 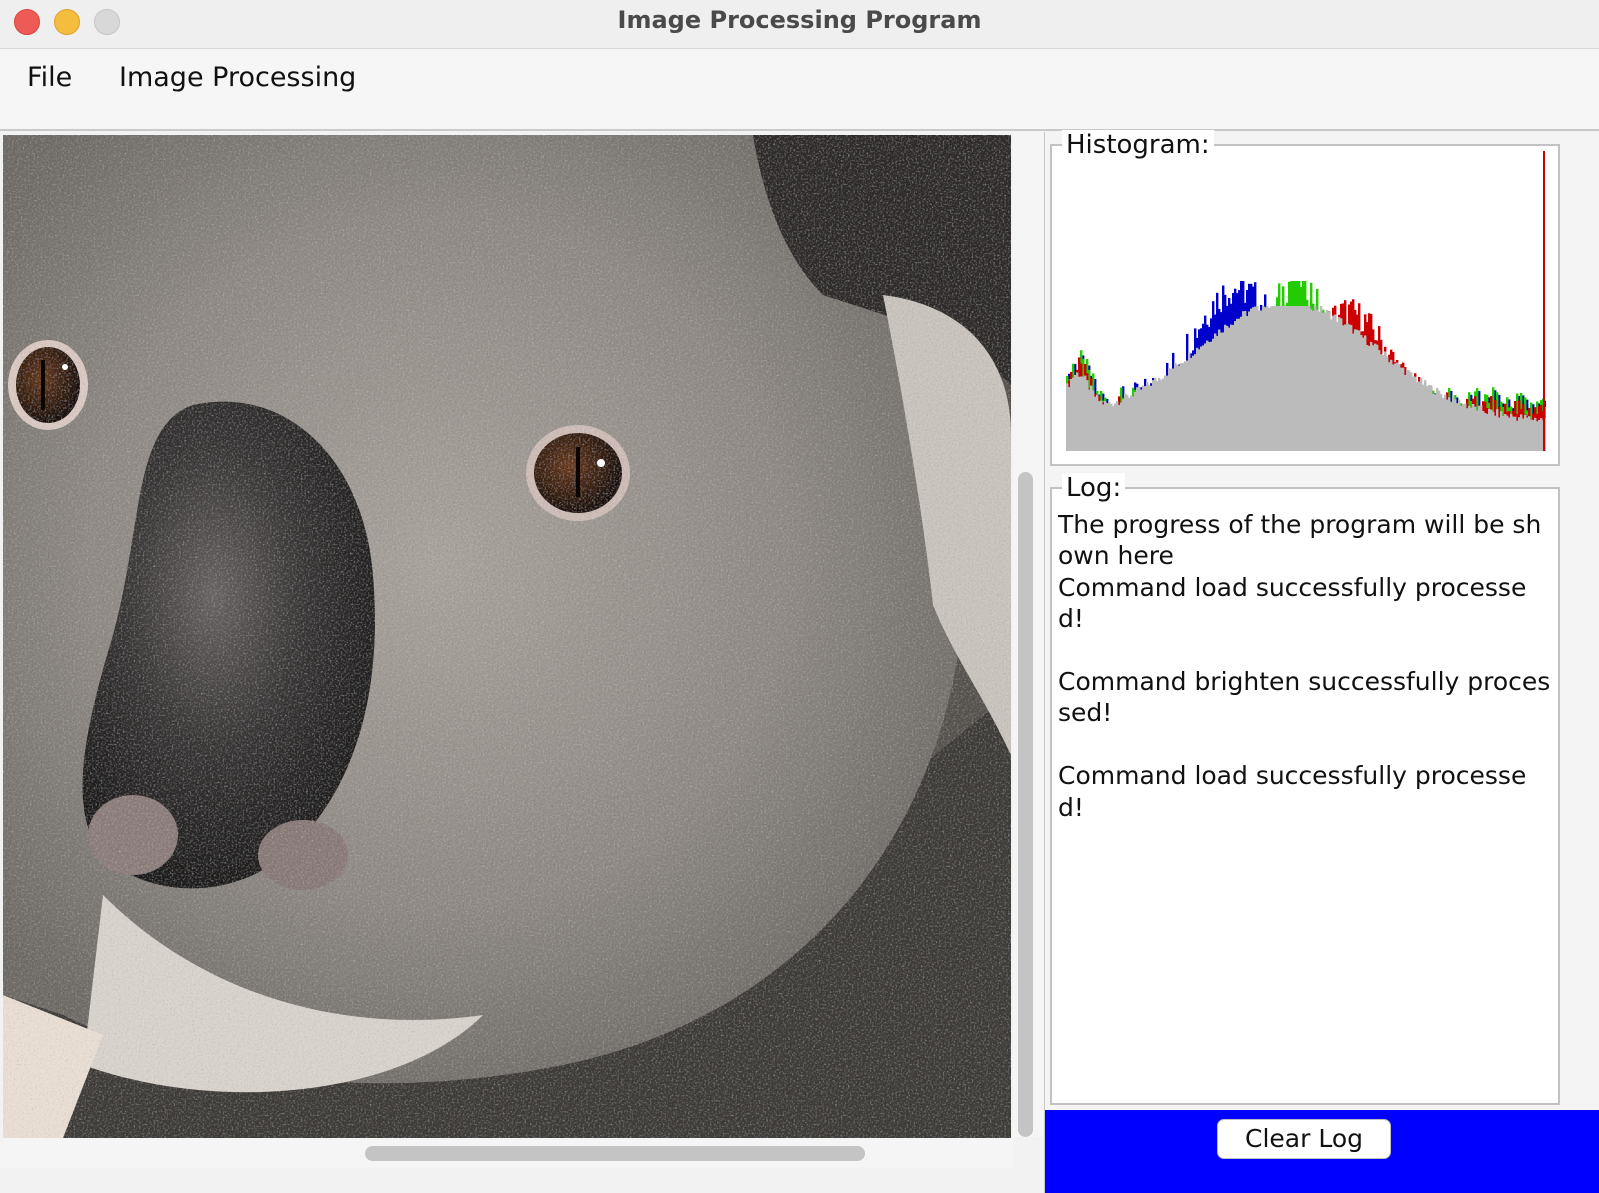 What do you see at coordinates (1094, 488) in the screenshot?
I see `log-label: Log:` at bounding box center [1094, 488].